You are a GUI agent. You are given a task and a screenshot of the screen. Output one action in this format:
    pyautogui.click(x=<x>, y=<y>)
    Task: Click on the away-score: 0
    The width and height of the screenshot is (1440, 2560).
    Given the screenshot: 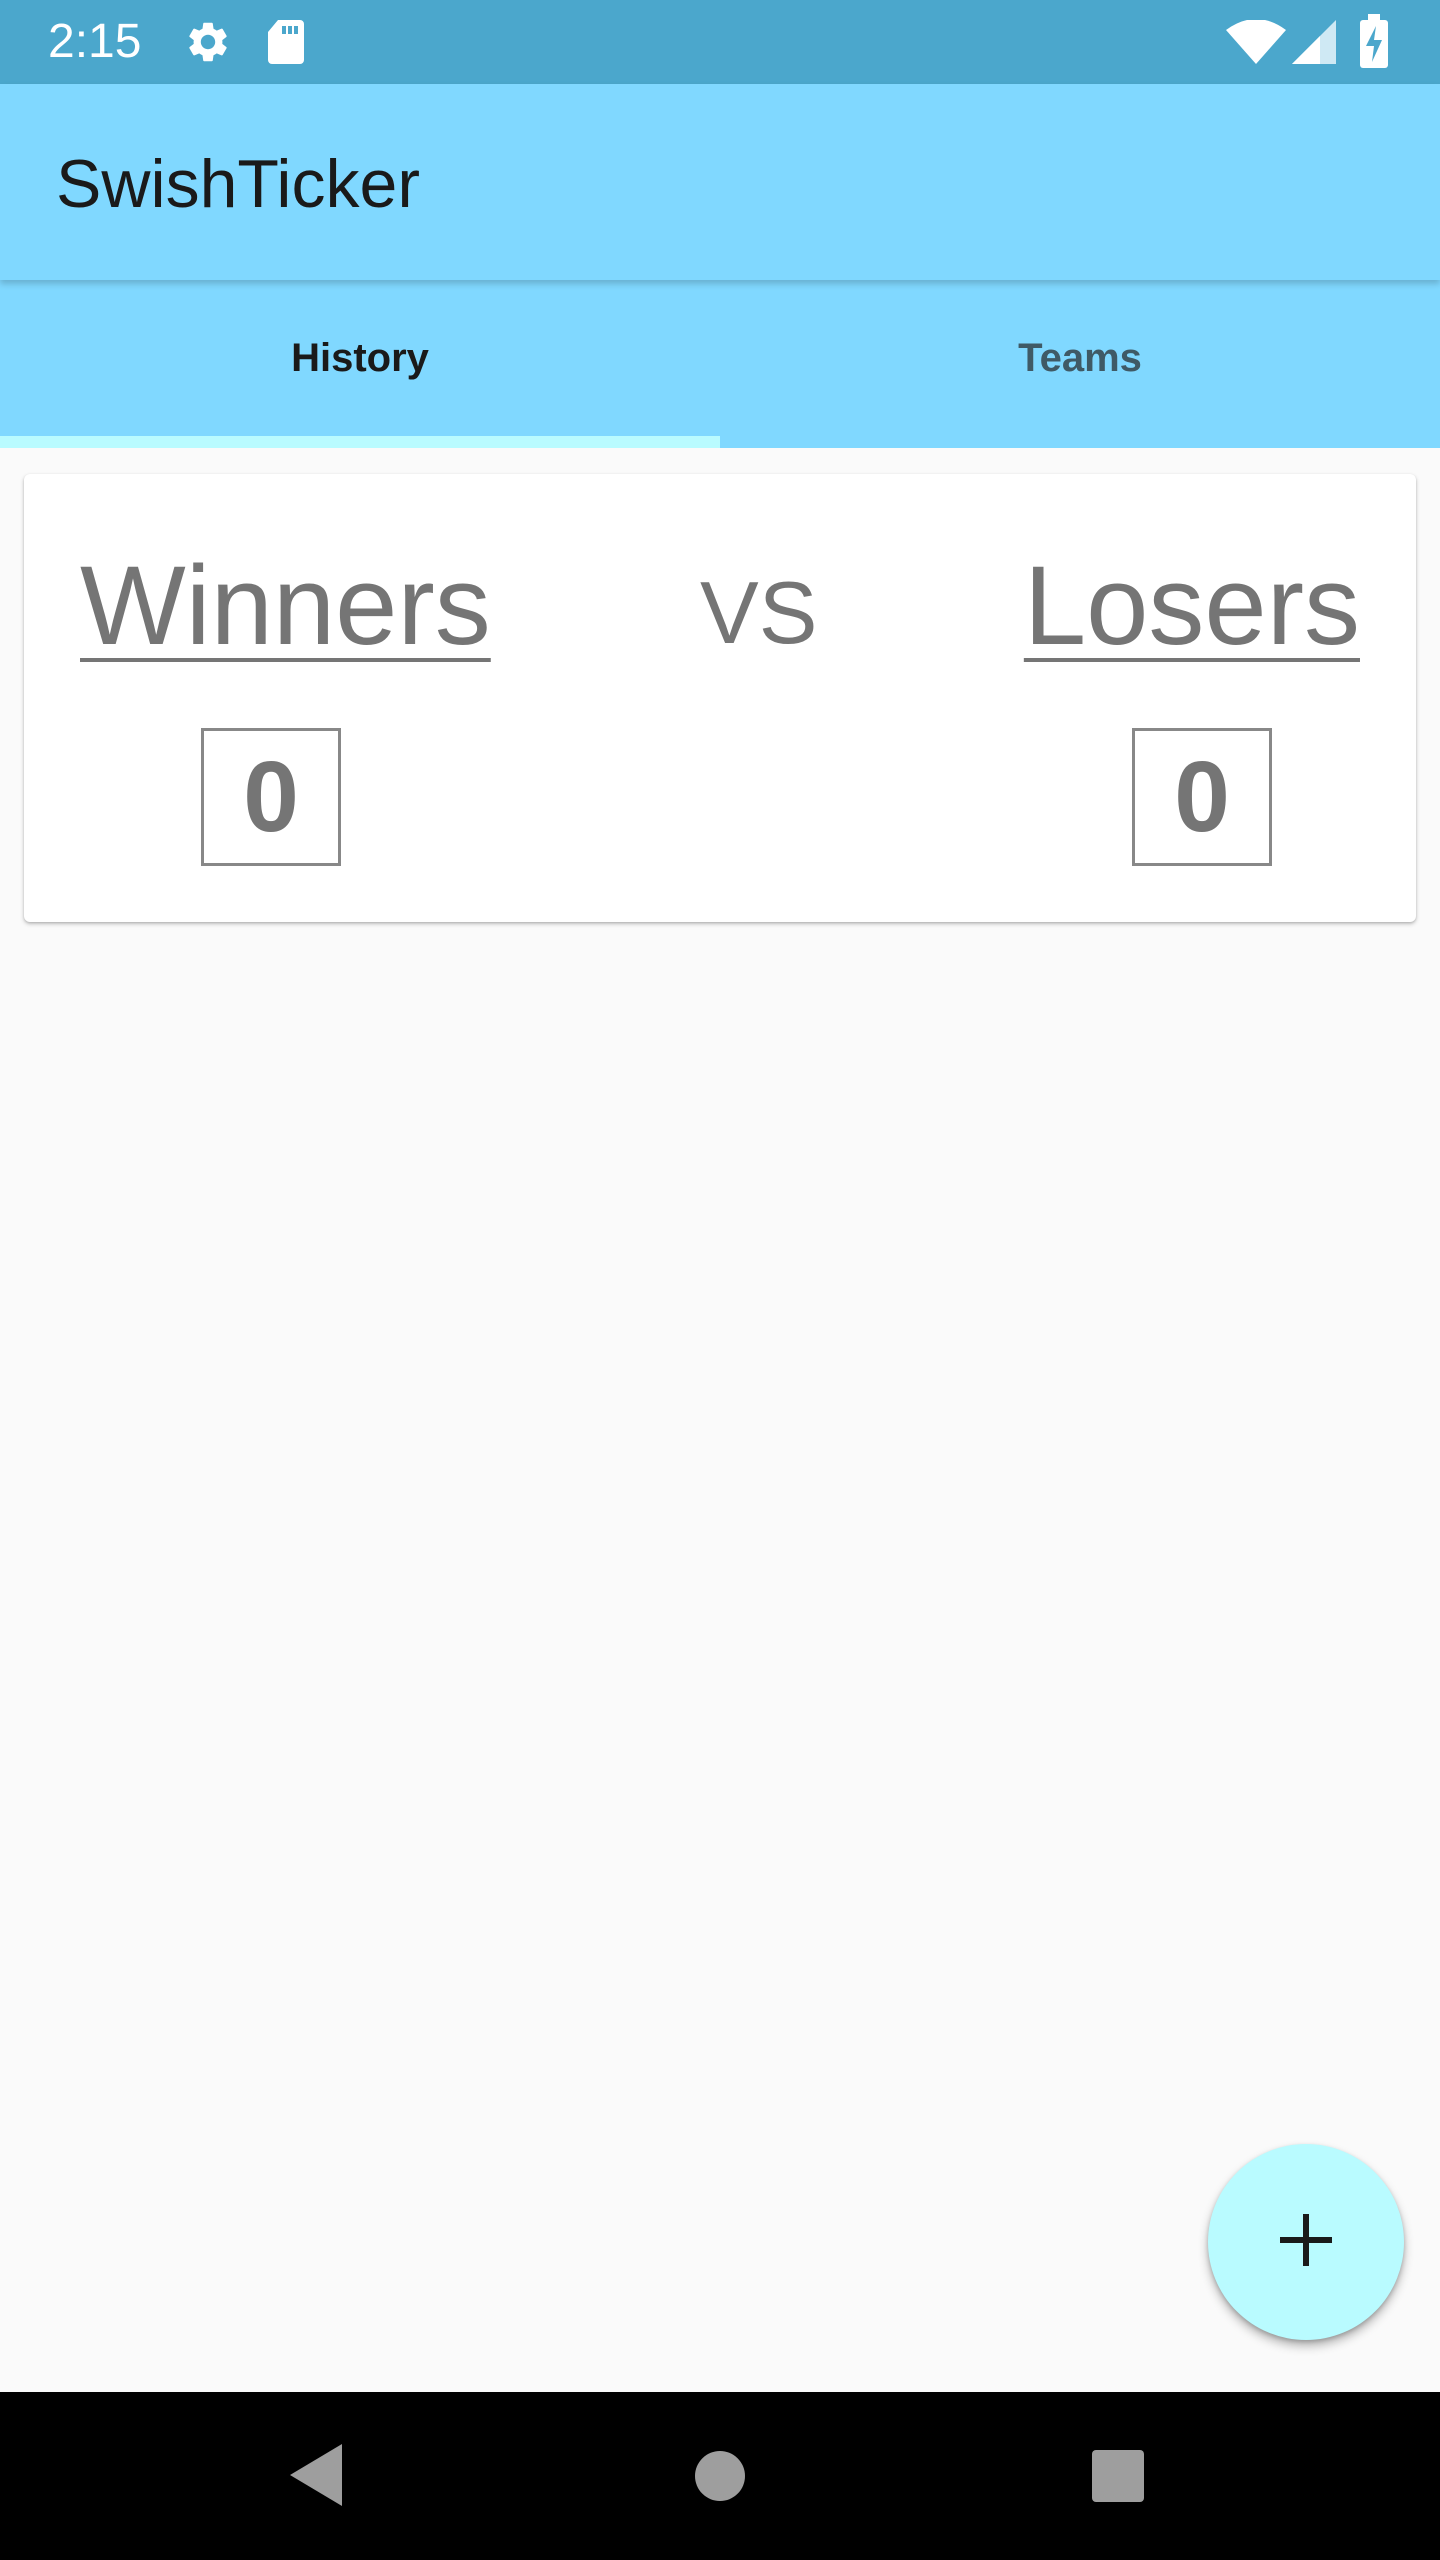 What is the action you would take?
    pyautogui.click(x=1202, y=797)
    